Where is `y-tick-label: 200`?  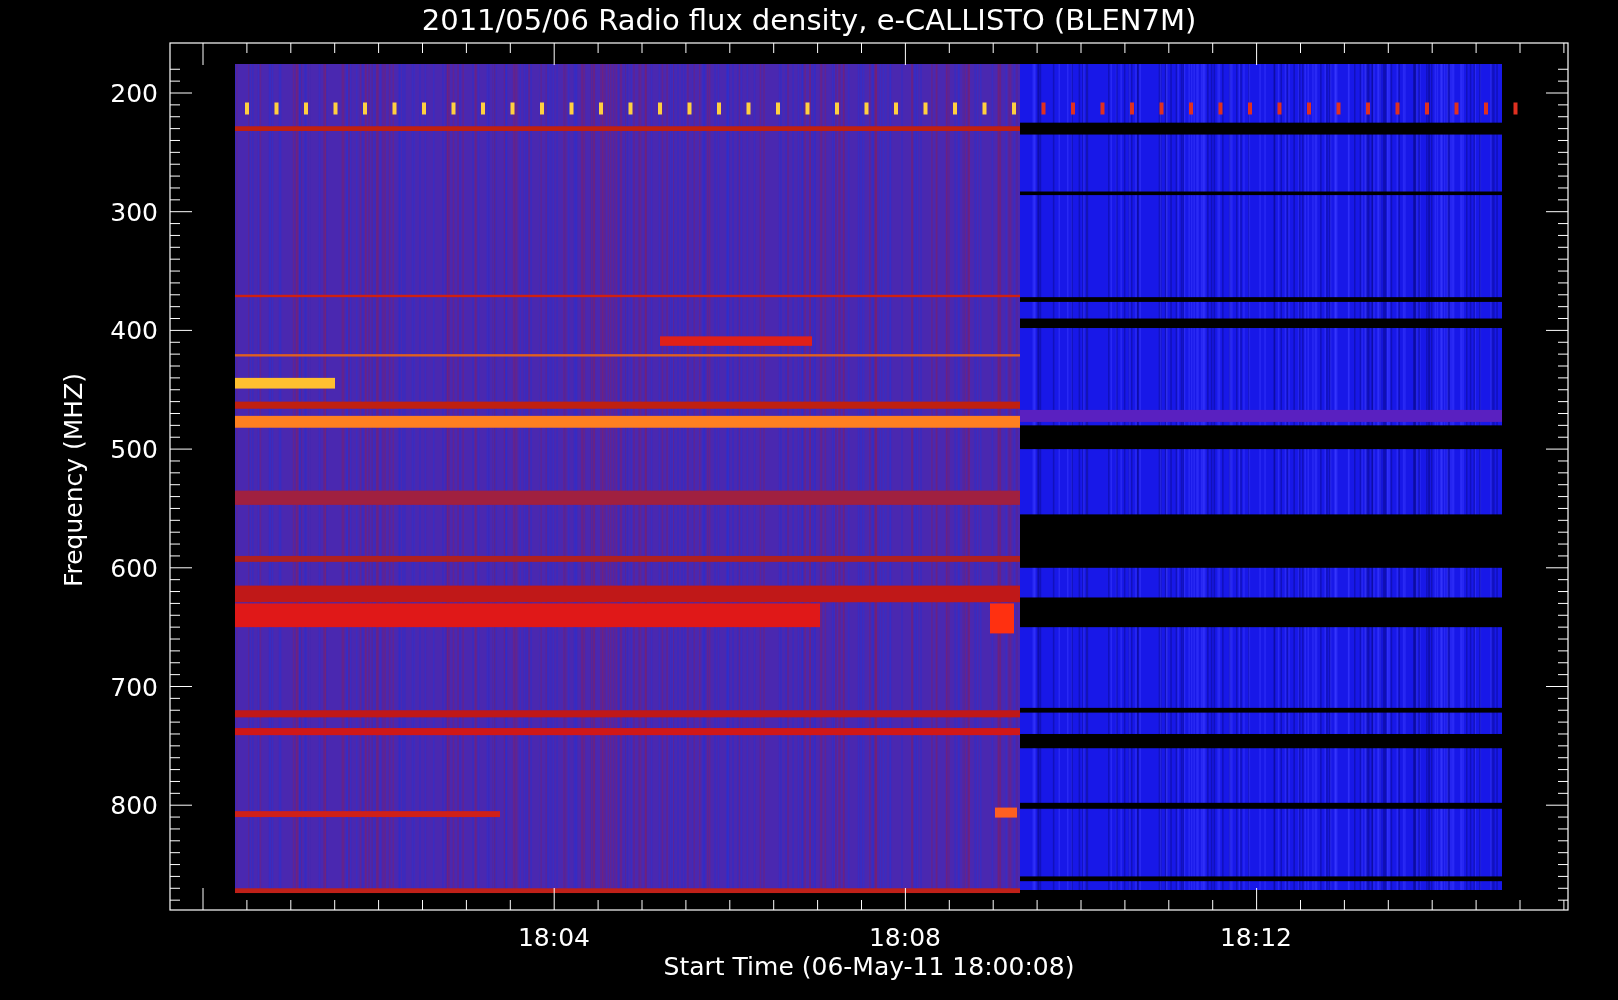
y-tick-label: 200 is located at coordinates (134, 93).